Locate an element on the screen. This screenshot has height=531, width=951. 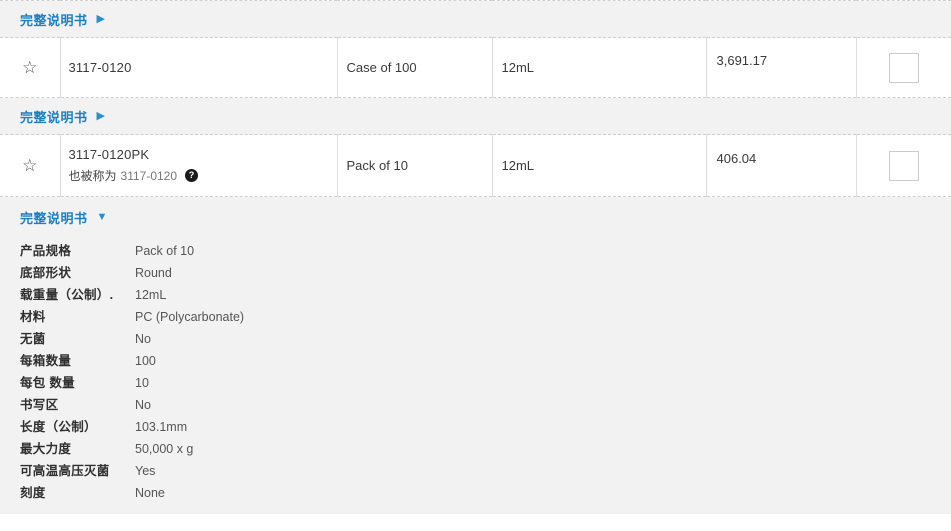
sku-alias: 也被称为 3117-0120 ? is located at coordinates (203, 175).